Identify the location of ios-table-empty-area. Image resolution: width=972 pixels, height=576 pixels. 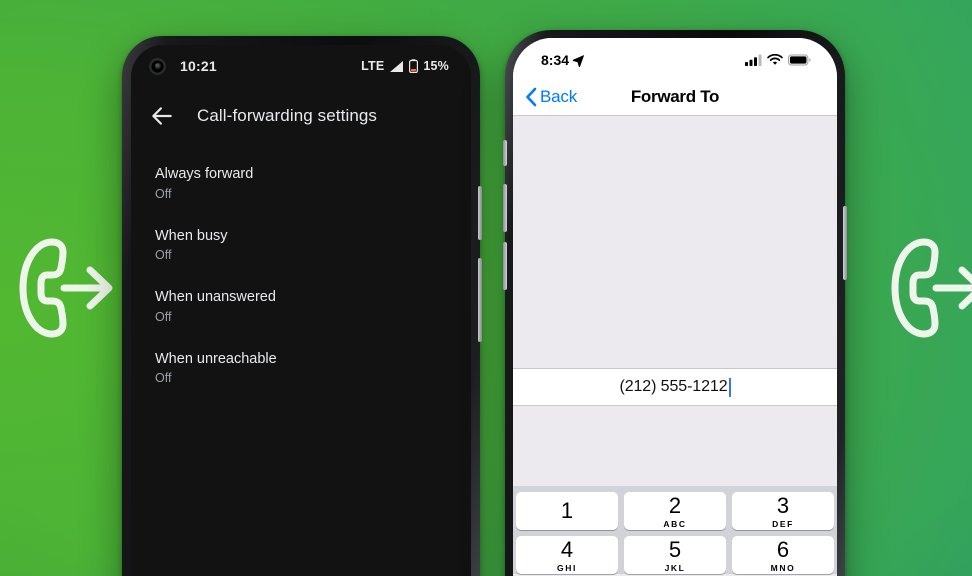
(675, 242).